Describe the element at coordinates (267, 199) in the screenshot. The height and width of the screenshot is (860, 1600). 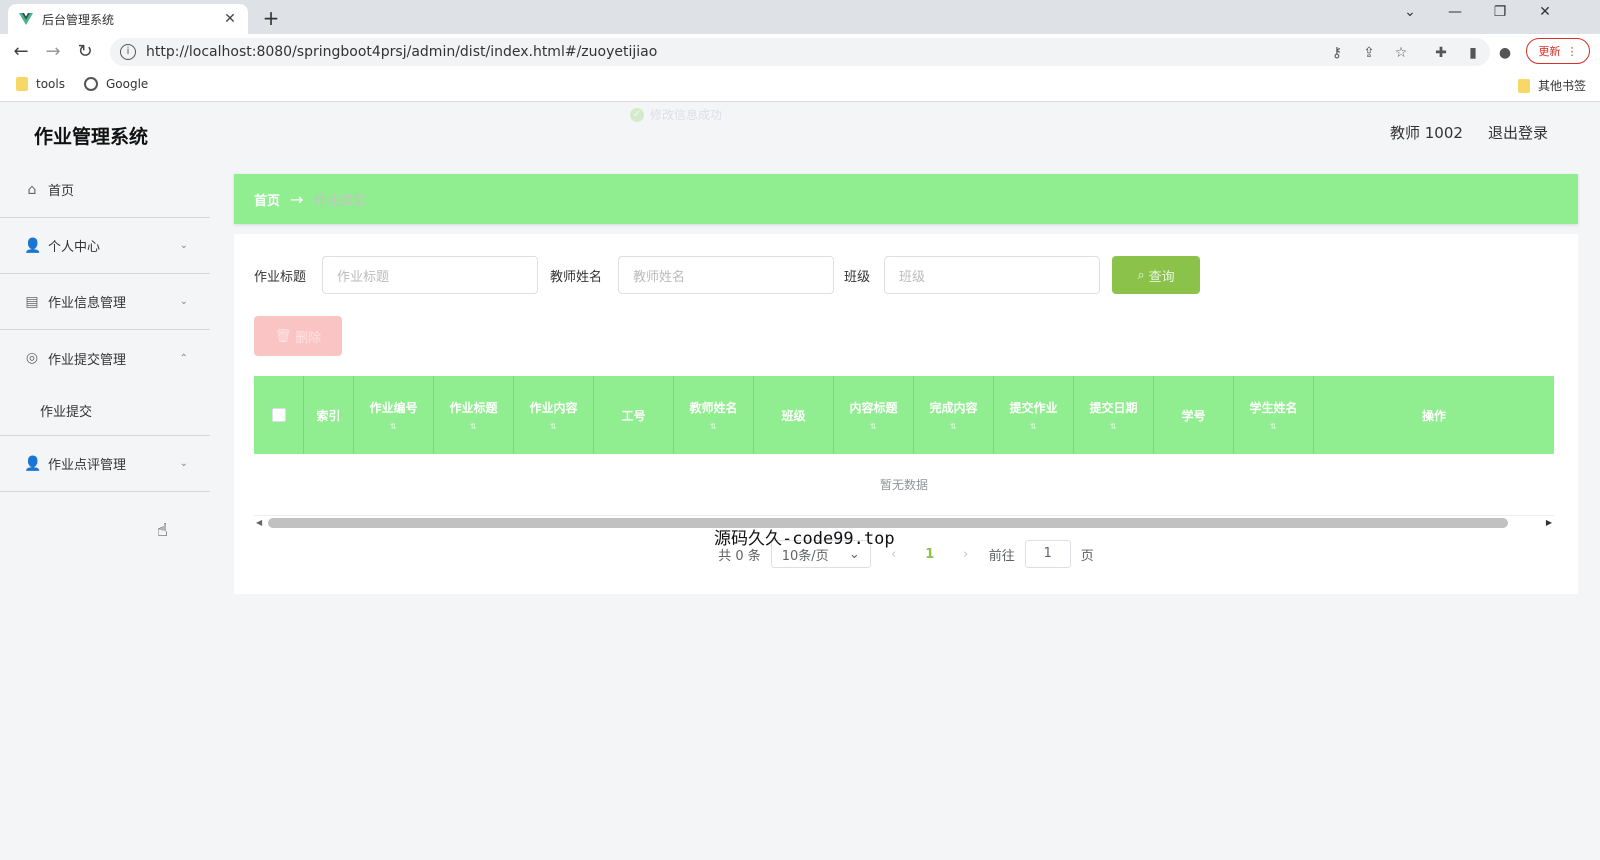
I see `breadcrumb-home: 首页` at that location.